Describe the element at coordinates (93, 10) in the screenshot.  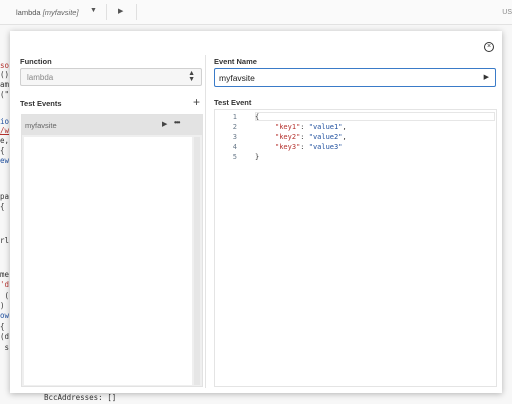
I see `dropdown-icon: ▼` at that location.